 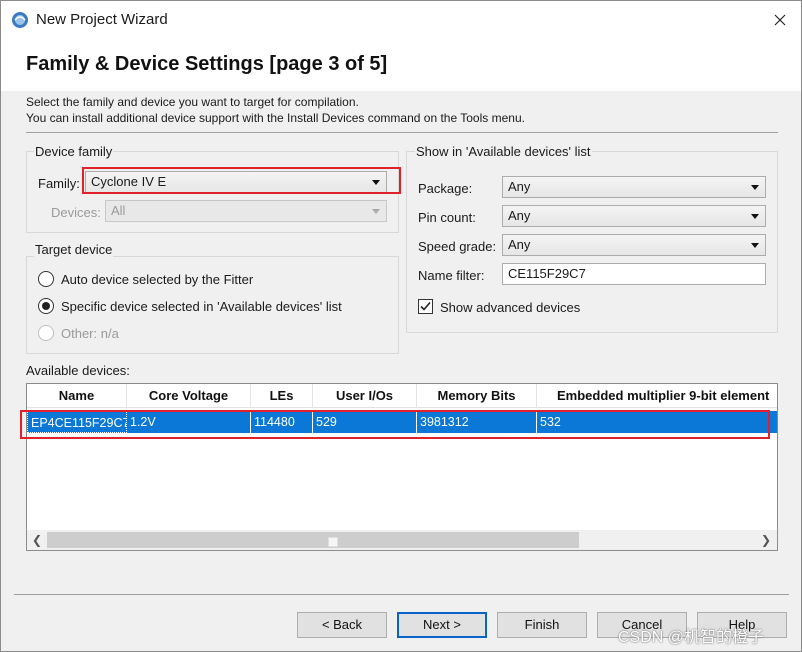 What do you see at coordinates (246, 211) in the screenshot?
I see `devices-dropdown: All` at bounding box center [246, 211].